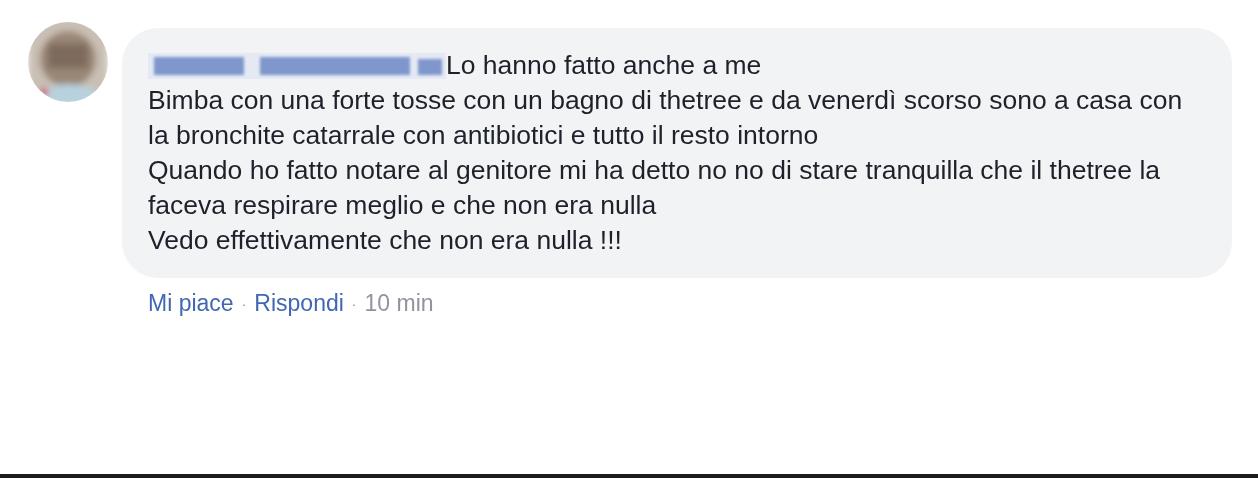  Describe the element at coordinates (666, 118) in the screenshot. I see `comment-text: Bimba con una forte tosse con un bagno di thetree e da venerdì scorso sono a casa con la bronchite catarrale con antibiotici e tutto il resto intorno` at that location.